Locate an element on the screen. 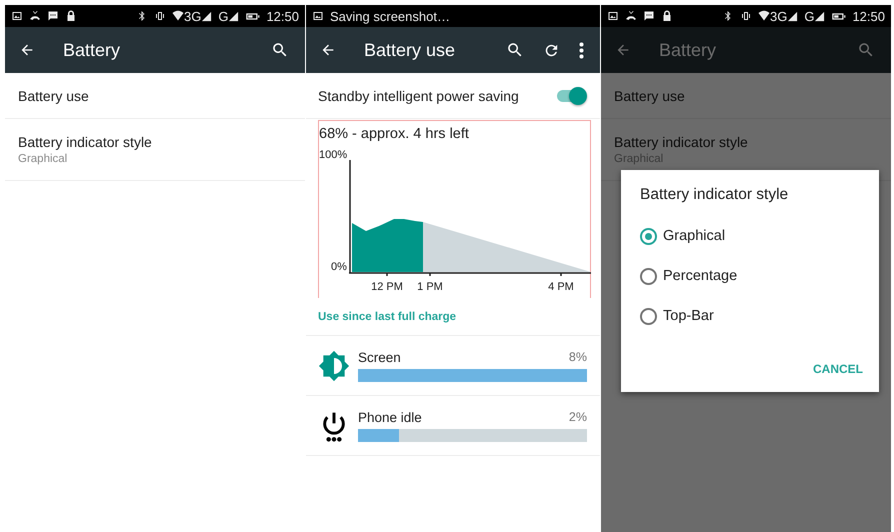 This screenshot has width=894, height=532. axis-label: 4 PM is located at coordinates (561, 287).